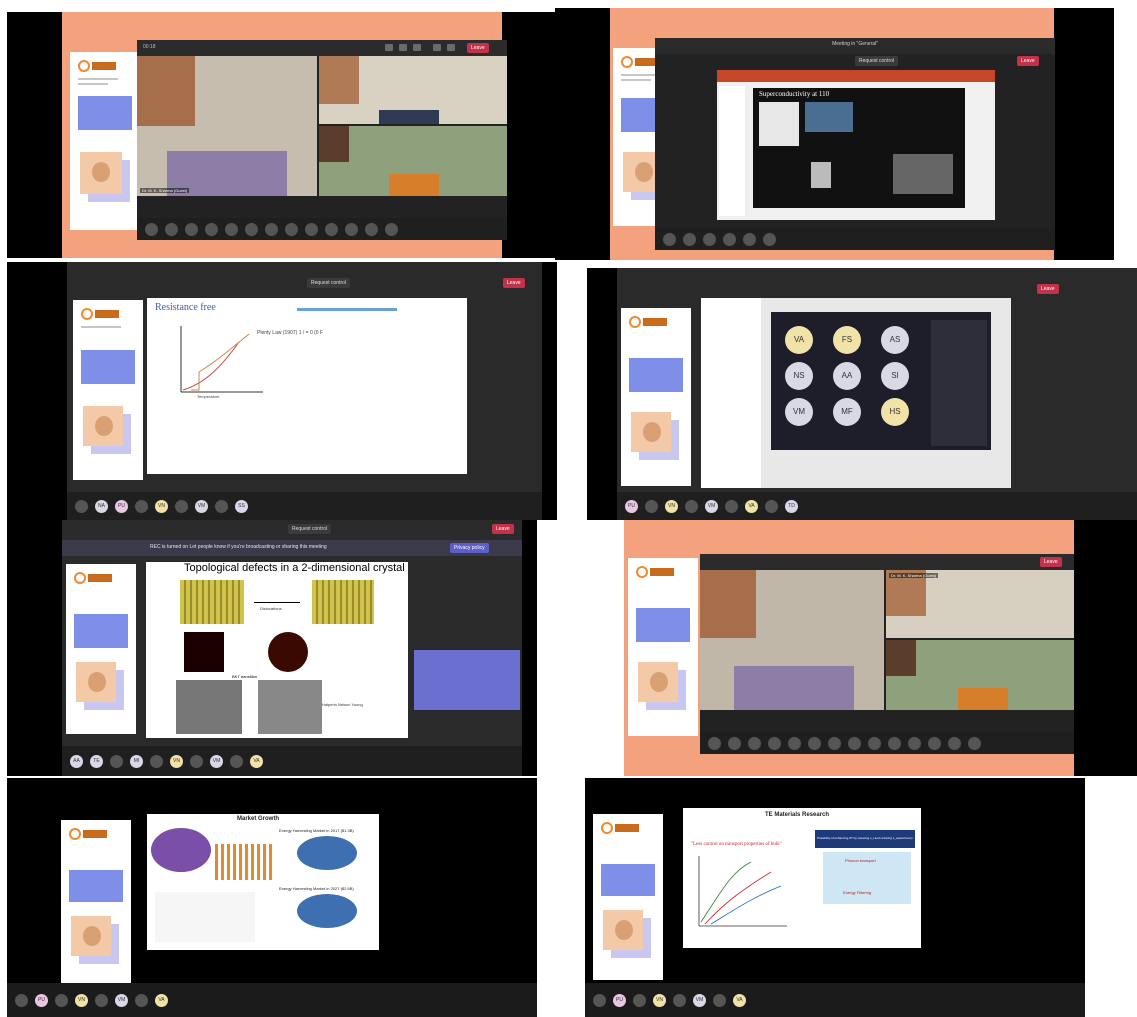 The image size is (1137, 1017). Describe the element at coordinates (241, 506) in the screenshot. I see `participant-avatar: SS` at that location.